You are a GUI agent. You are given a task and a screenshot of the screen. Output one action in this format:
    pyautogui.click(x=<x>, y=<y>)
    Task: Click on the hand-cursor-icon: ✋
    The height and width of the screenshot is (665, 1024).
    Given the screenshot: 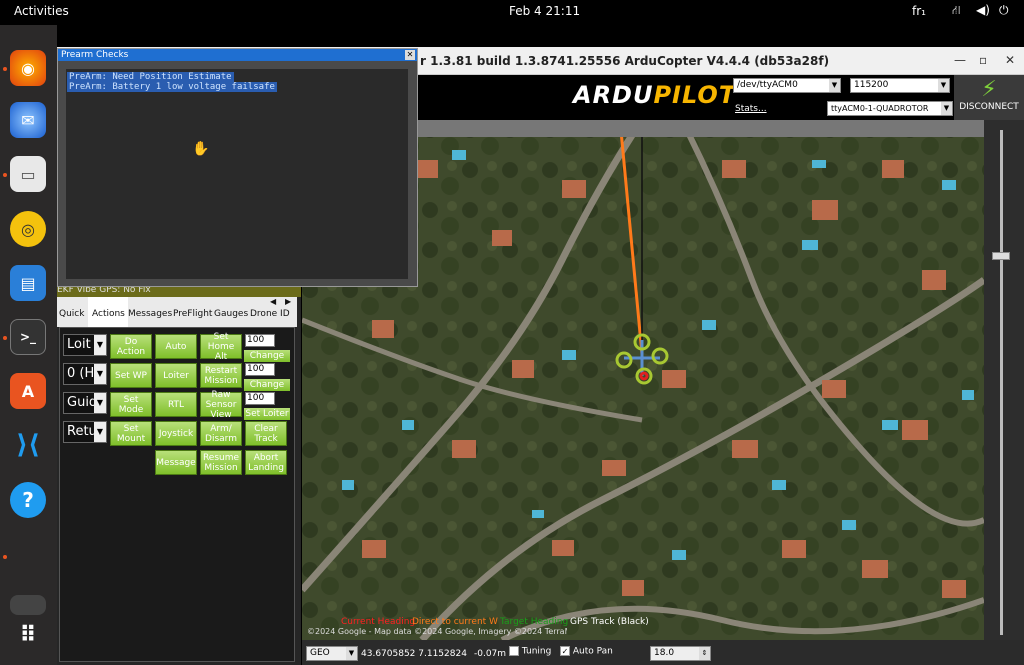 What is the action you would take?
    pyautogui.click(x=201, y=149)
    